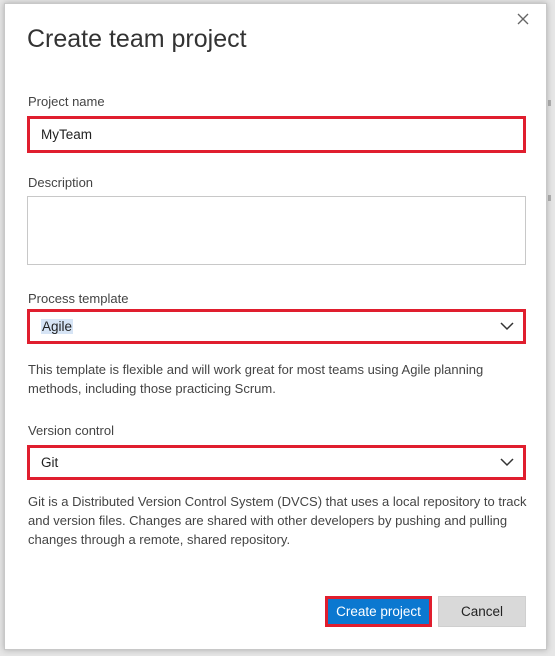 The image size is (555, 656). I want to click on close-button, so click(523, 19).